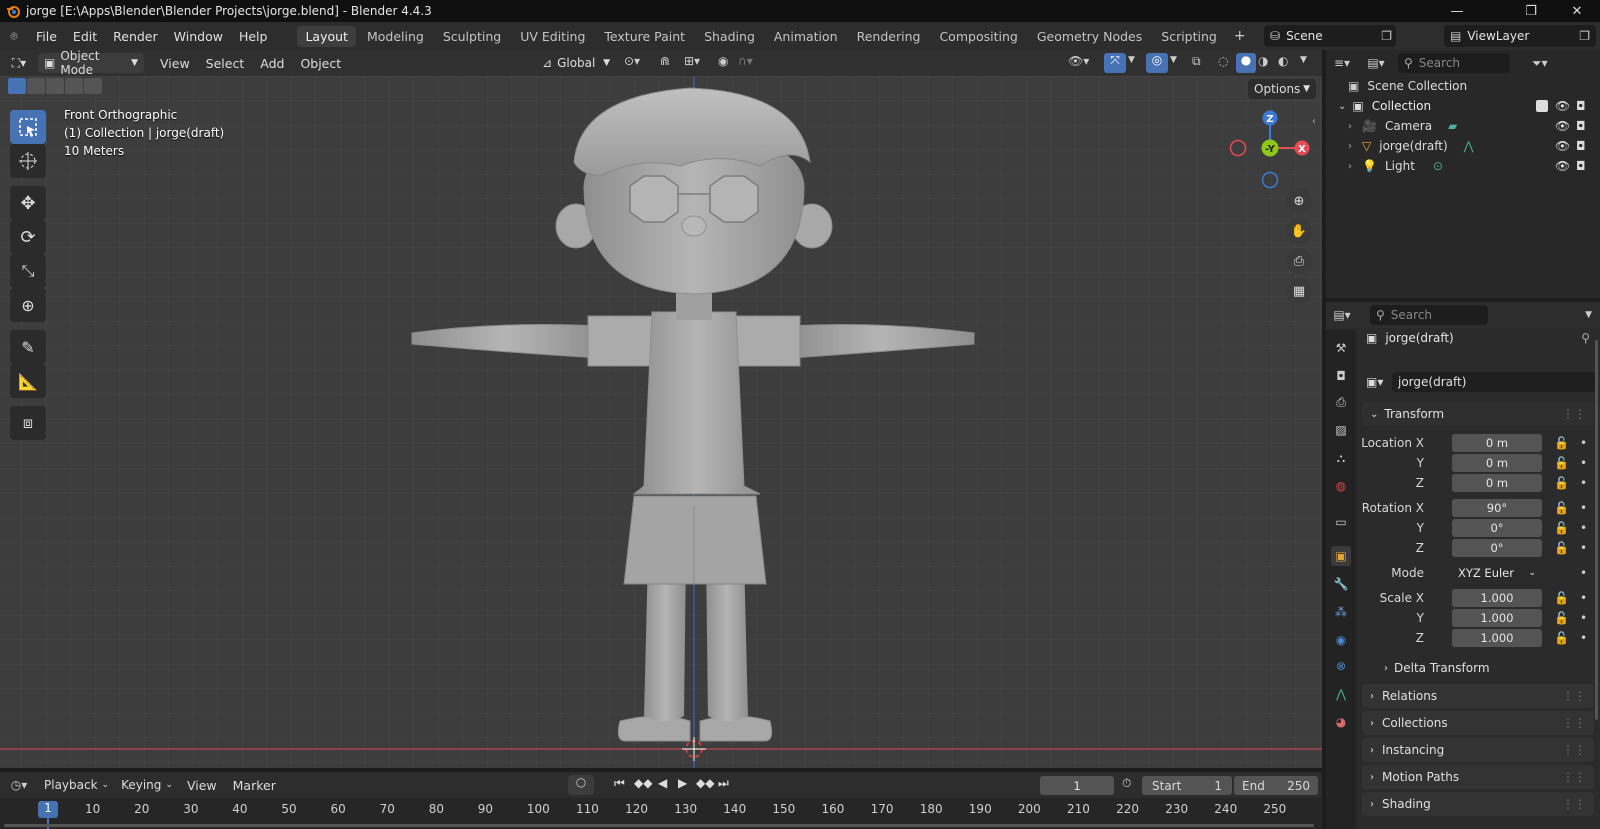 The image size is (1600, 829). Describe the element at coordinates (28, 271) in the screenshot. I see `scale-tool: ⤡` at that location.